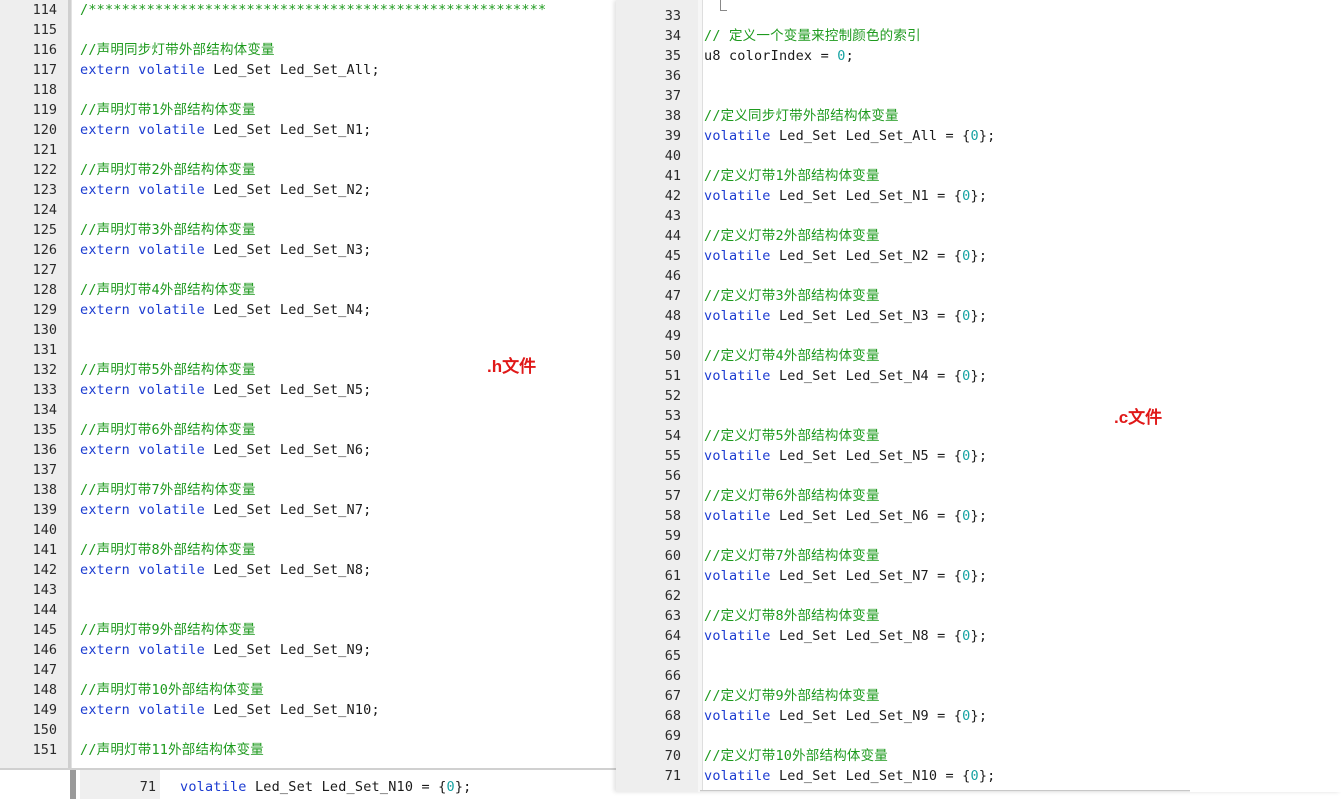 The image size is (1341, 799). I want to click on comment-text: //声明灯带9外部结构体变量, so click(168, 630).